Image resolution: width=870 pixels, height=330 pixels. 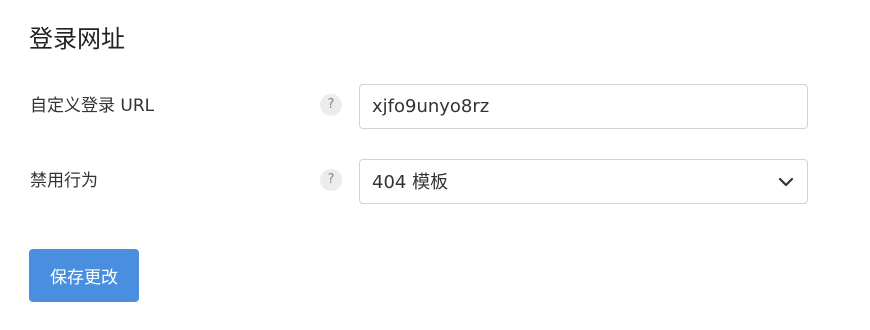 I want to click on custom-login-url-input, so click(x=583, y=106).